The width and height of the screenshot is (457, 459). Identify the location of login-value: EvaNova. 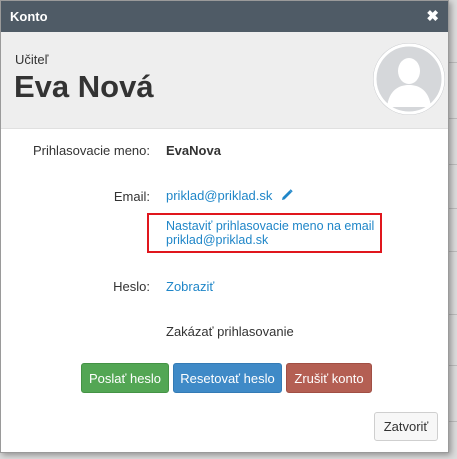
(193, 150).